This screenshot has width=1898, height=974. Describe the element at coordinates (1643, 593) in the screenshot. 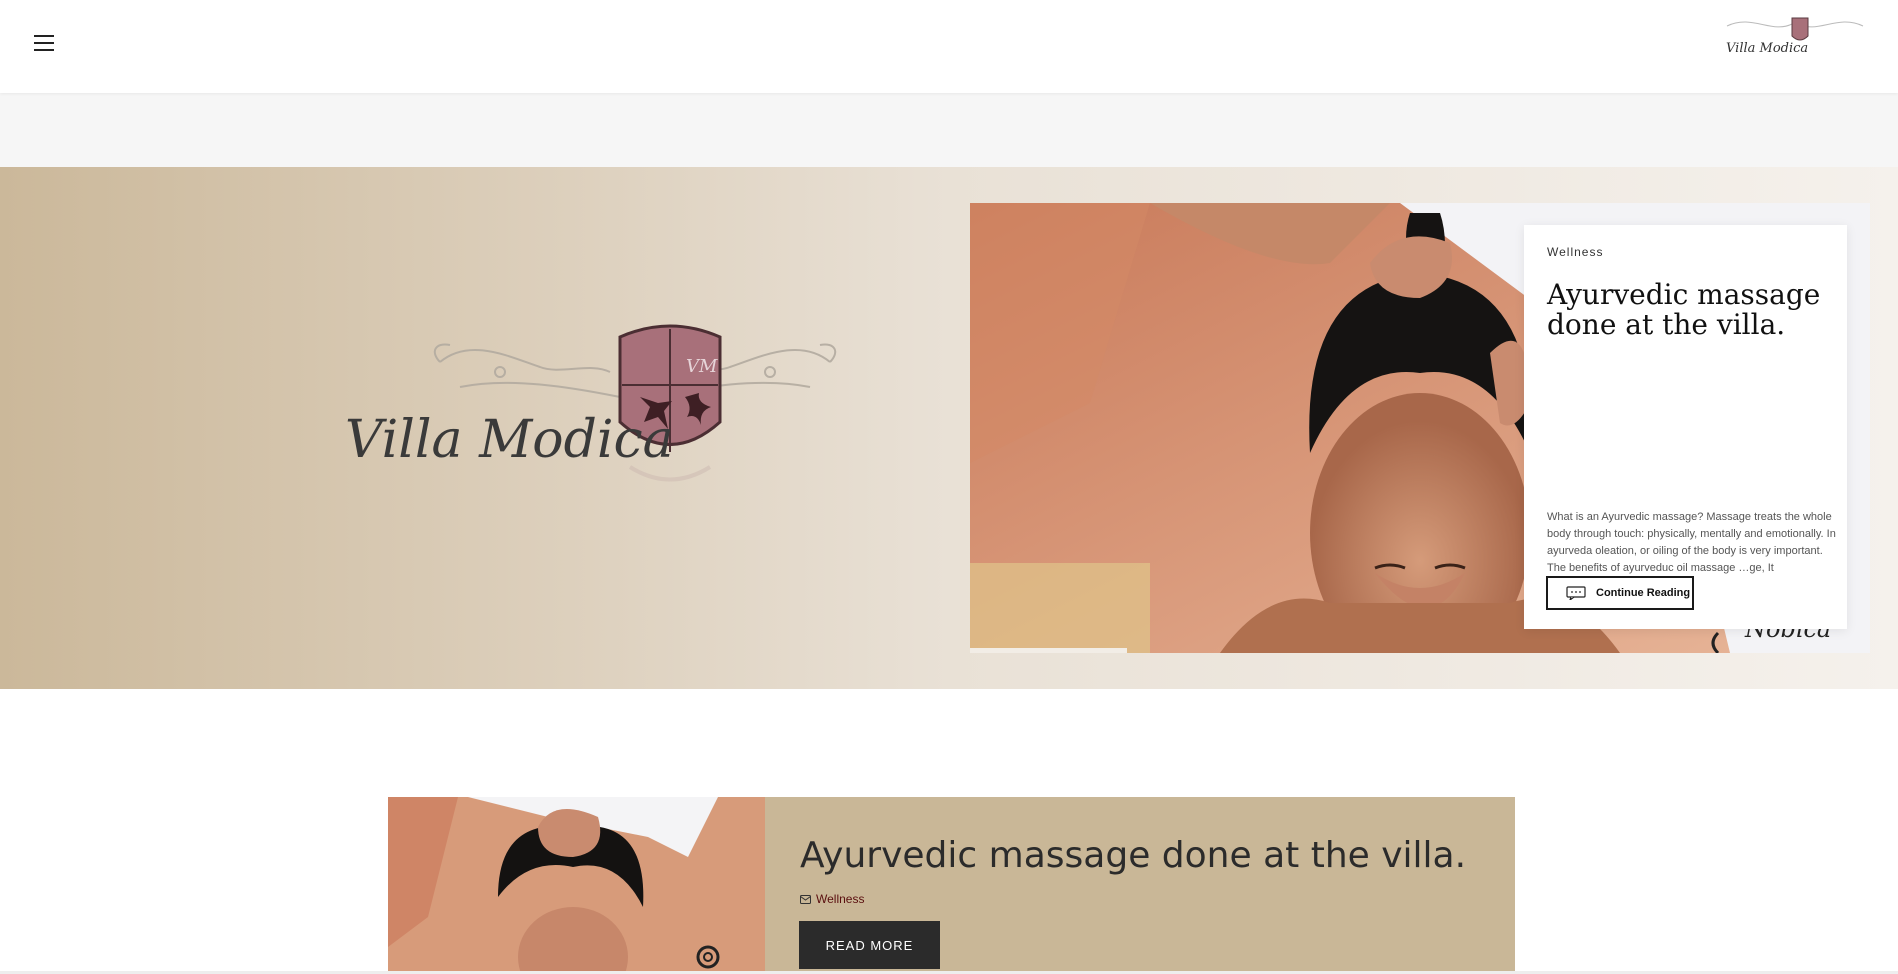

I see `continue-reading-label: Continue Reading` at that location.